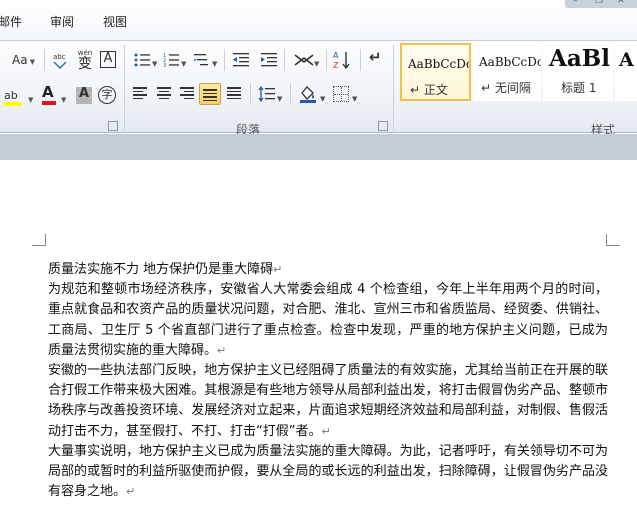 This screenshot has width=637, height=512. I want to click on svg-text: A, so click(336, 55).